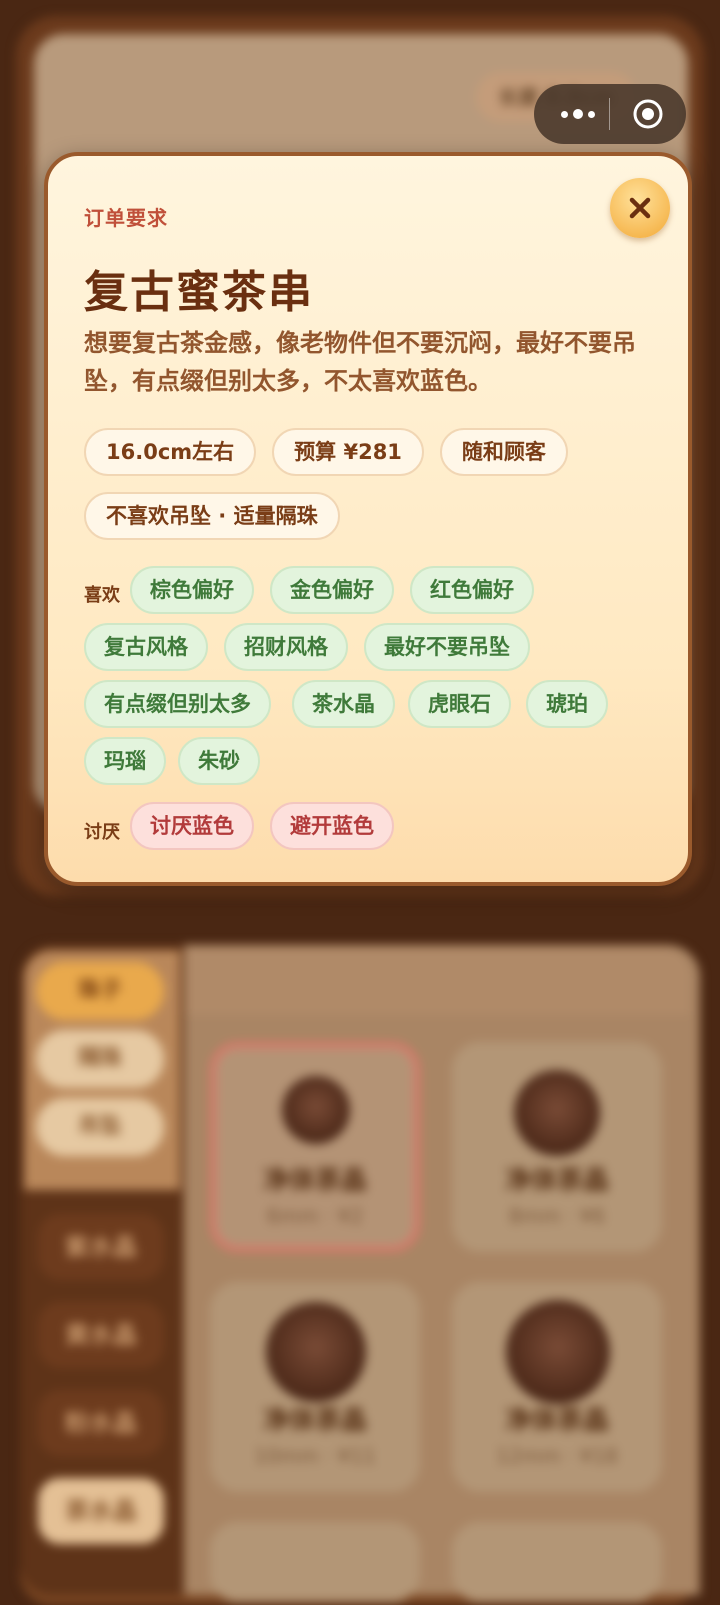  I want to click on dislike-tag: 讨厌蓝色, so click(192, 826).